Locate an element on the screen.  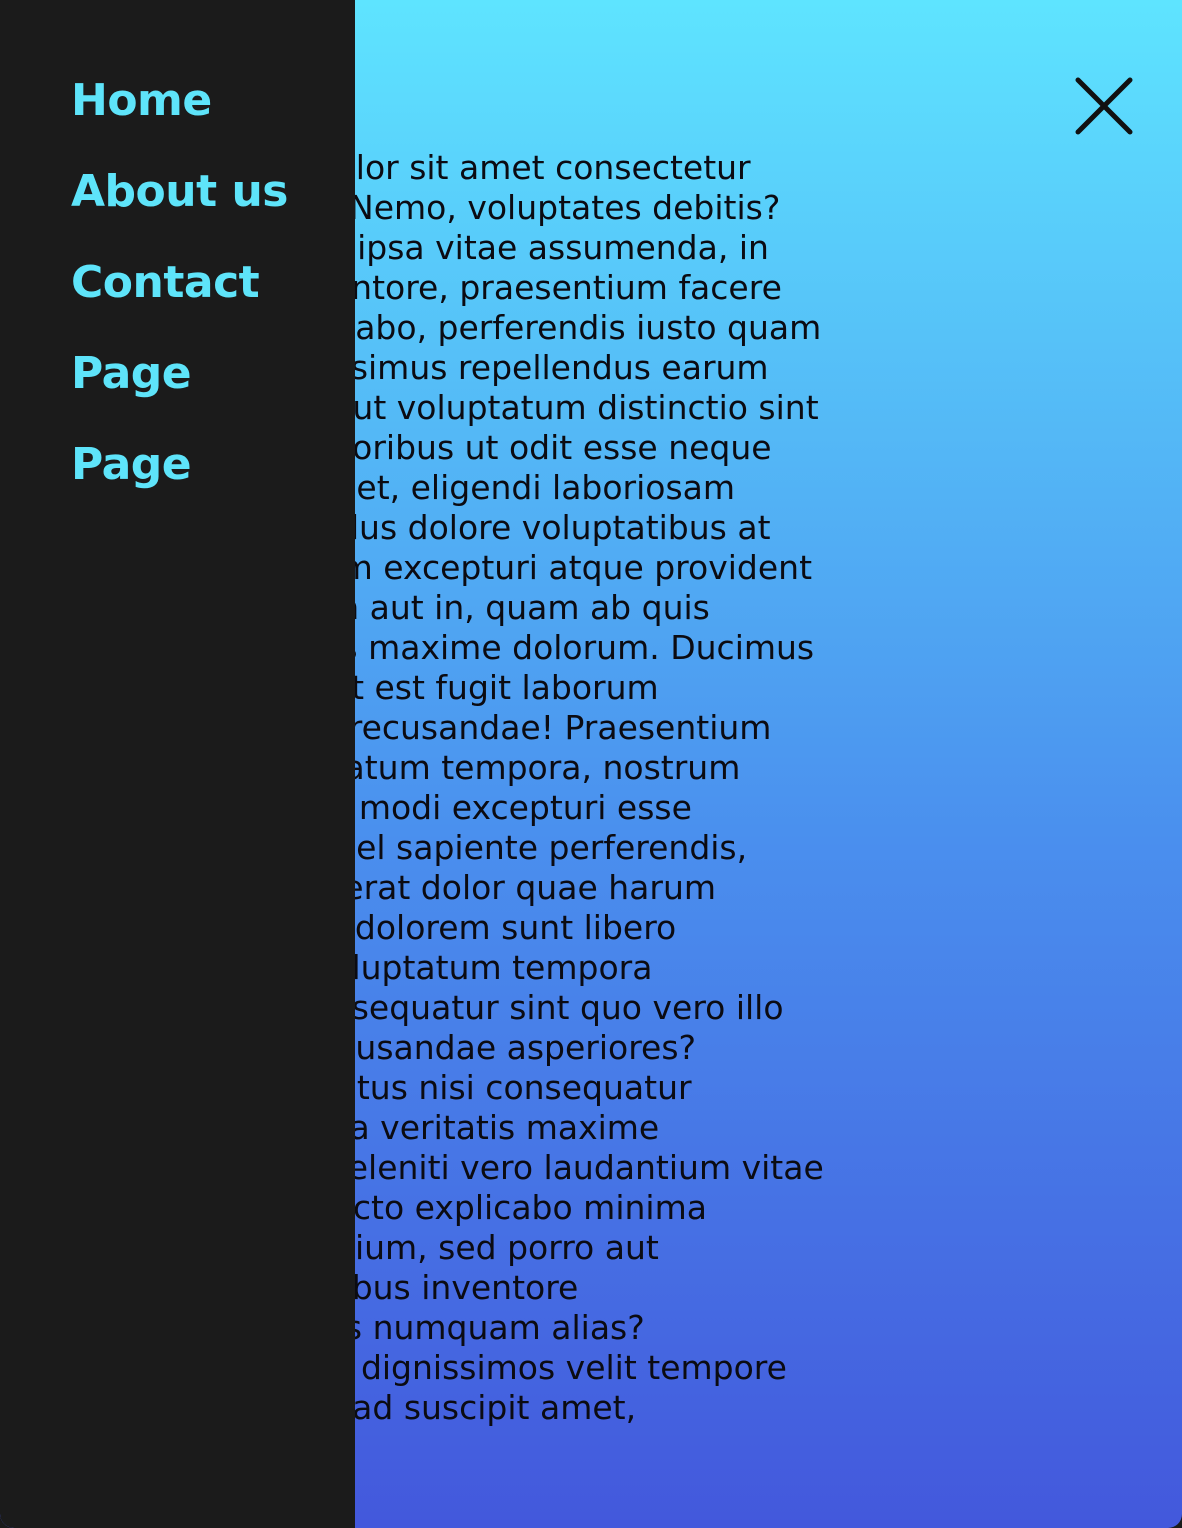
nav-menu: Home About us Contact Page Page is located at coordinates (179, 299).